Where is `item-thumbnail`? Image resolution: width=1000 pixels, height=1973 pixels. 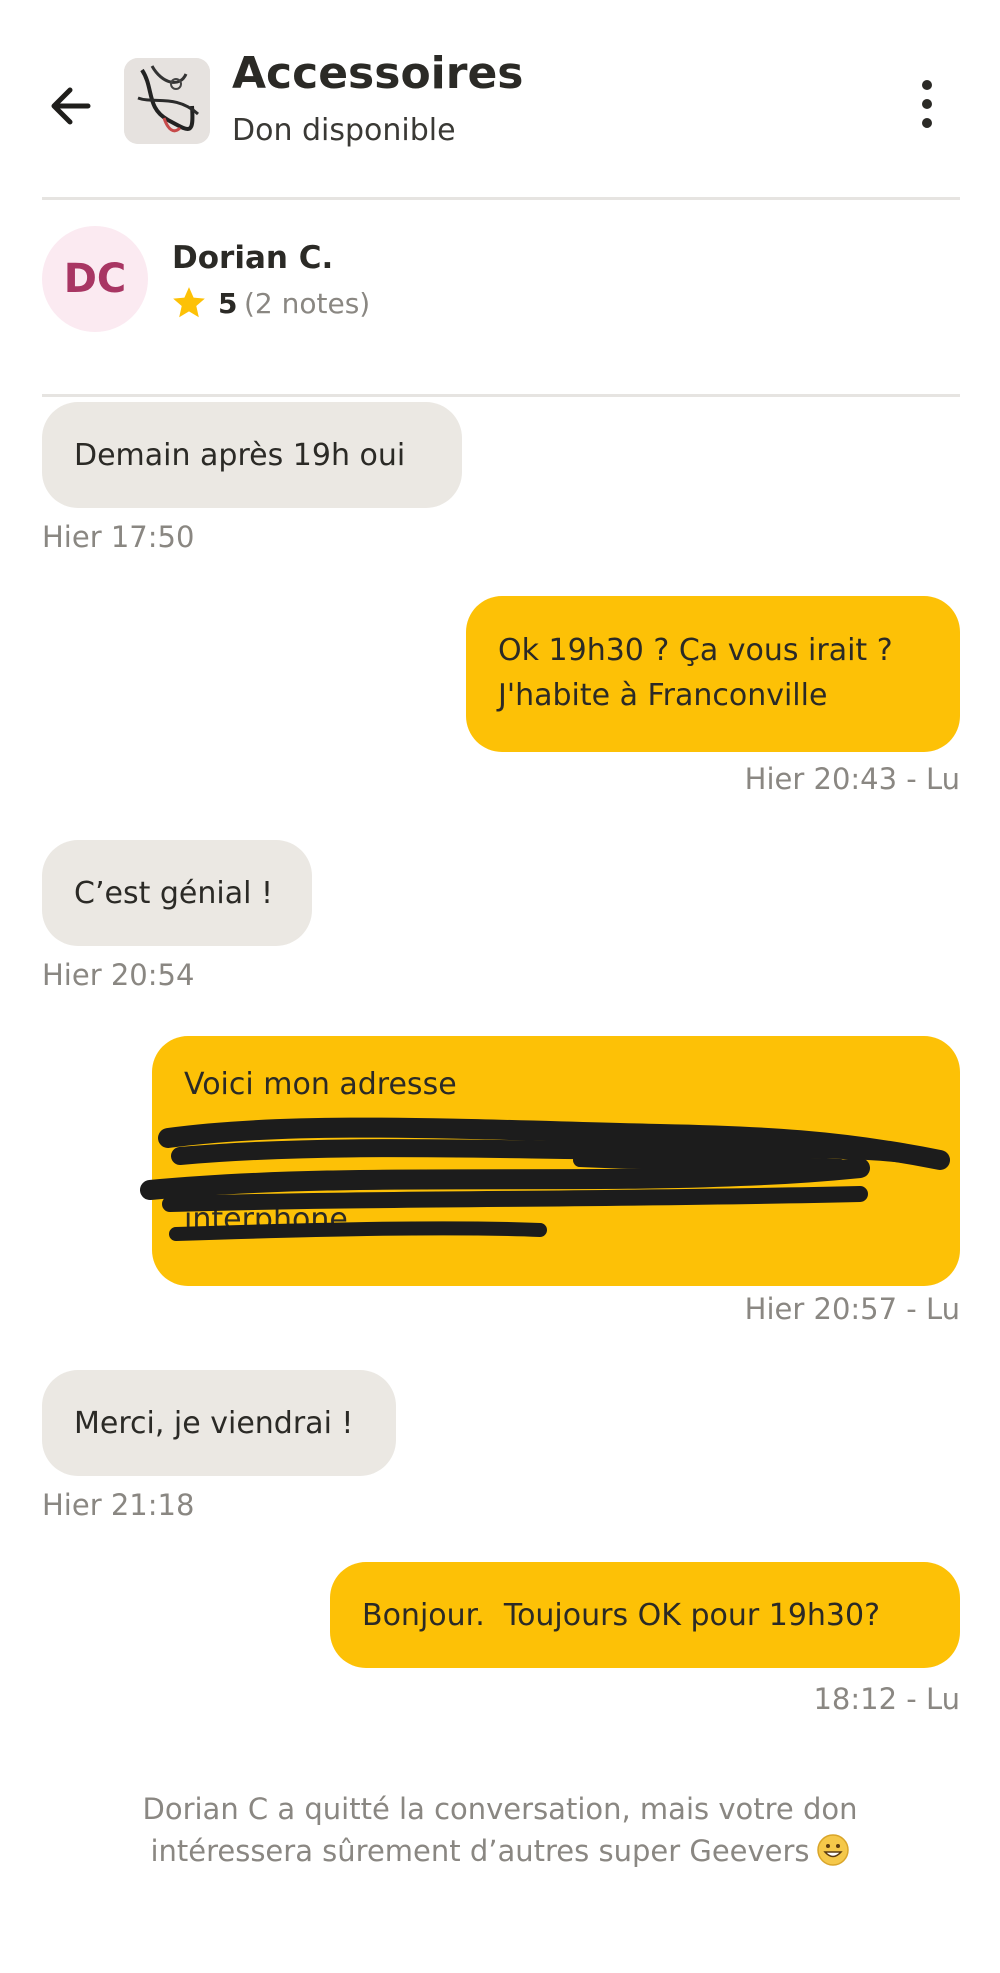 item-thumbnail is located at coordinates (167, 101).